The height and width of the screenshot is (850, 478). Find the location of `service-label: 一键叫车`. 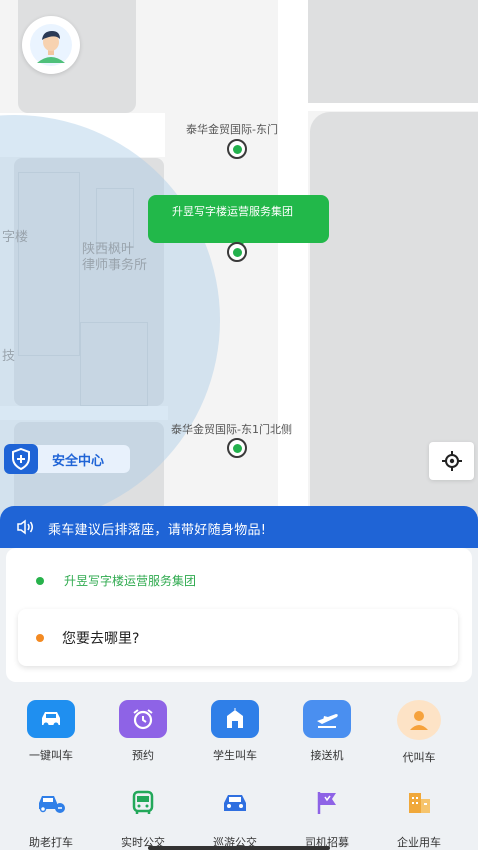

service-label: 一键叫车 is located at coordinates (51, 755).